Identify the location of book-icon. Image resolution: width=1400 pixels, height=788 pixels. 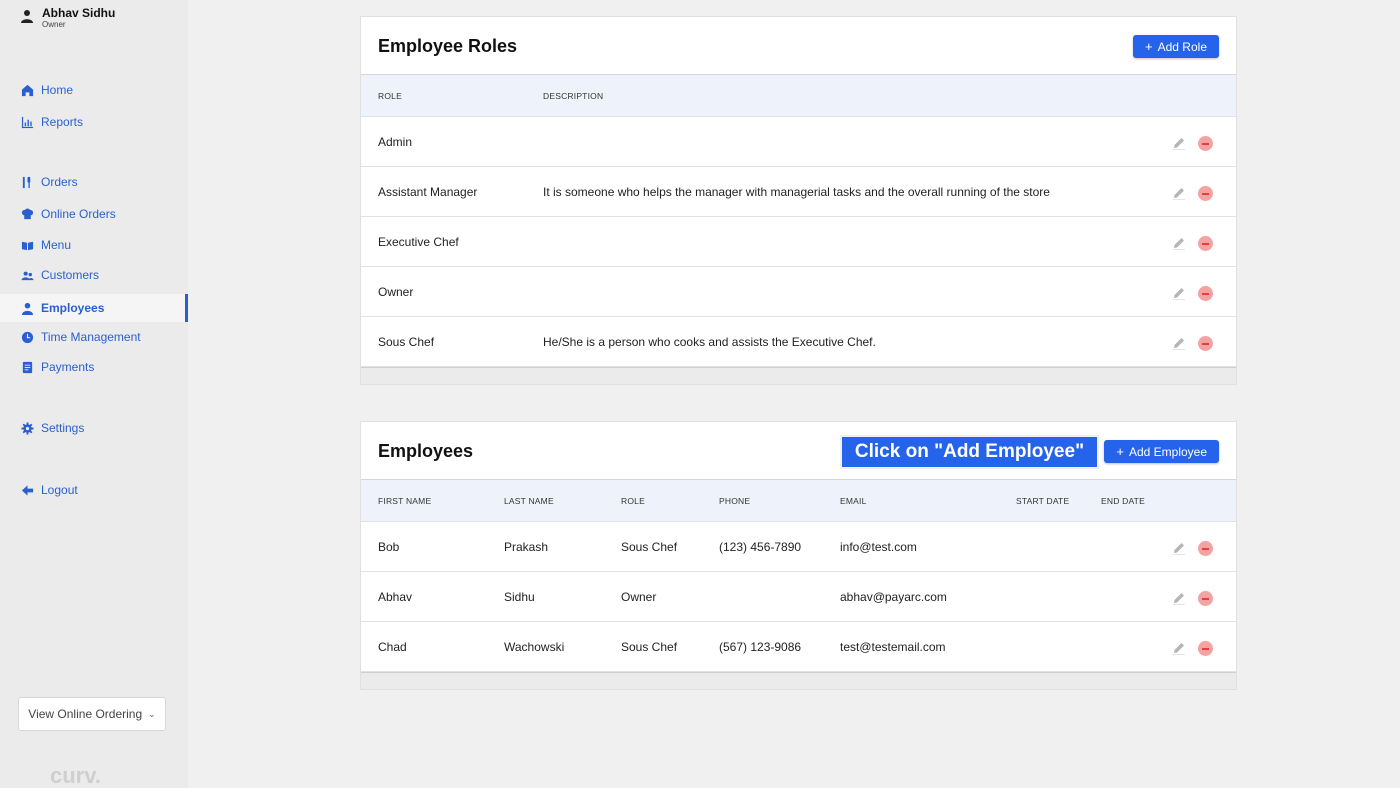
(27, 245).